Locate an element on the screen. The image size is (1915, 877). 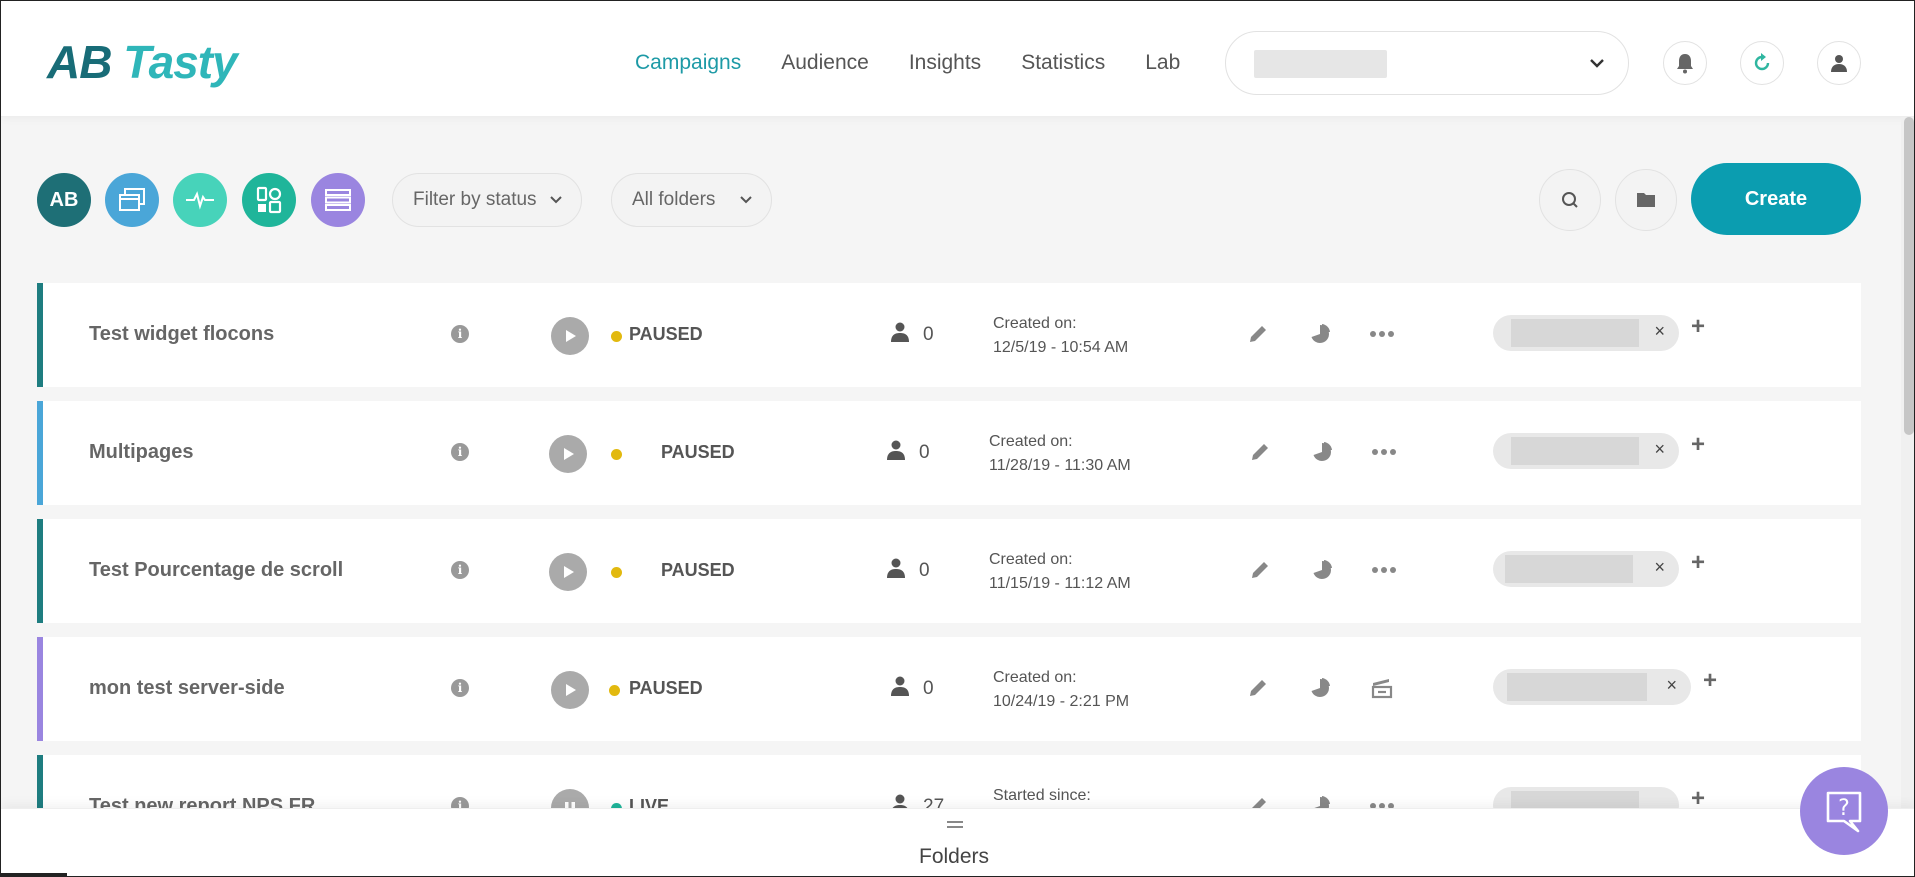
folder-button is located at coordinates (1646, 200).